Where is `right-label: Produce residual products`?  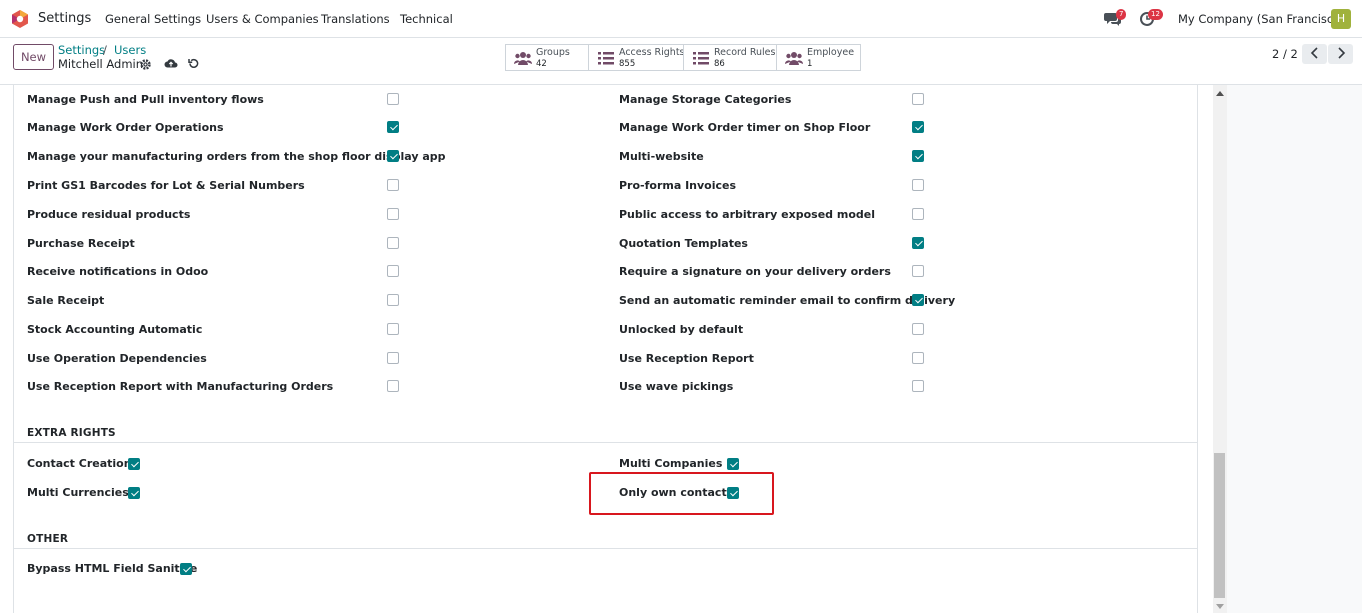 right-label: Produce residual products is located at coordinates (109, 214).